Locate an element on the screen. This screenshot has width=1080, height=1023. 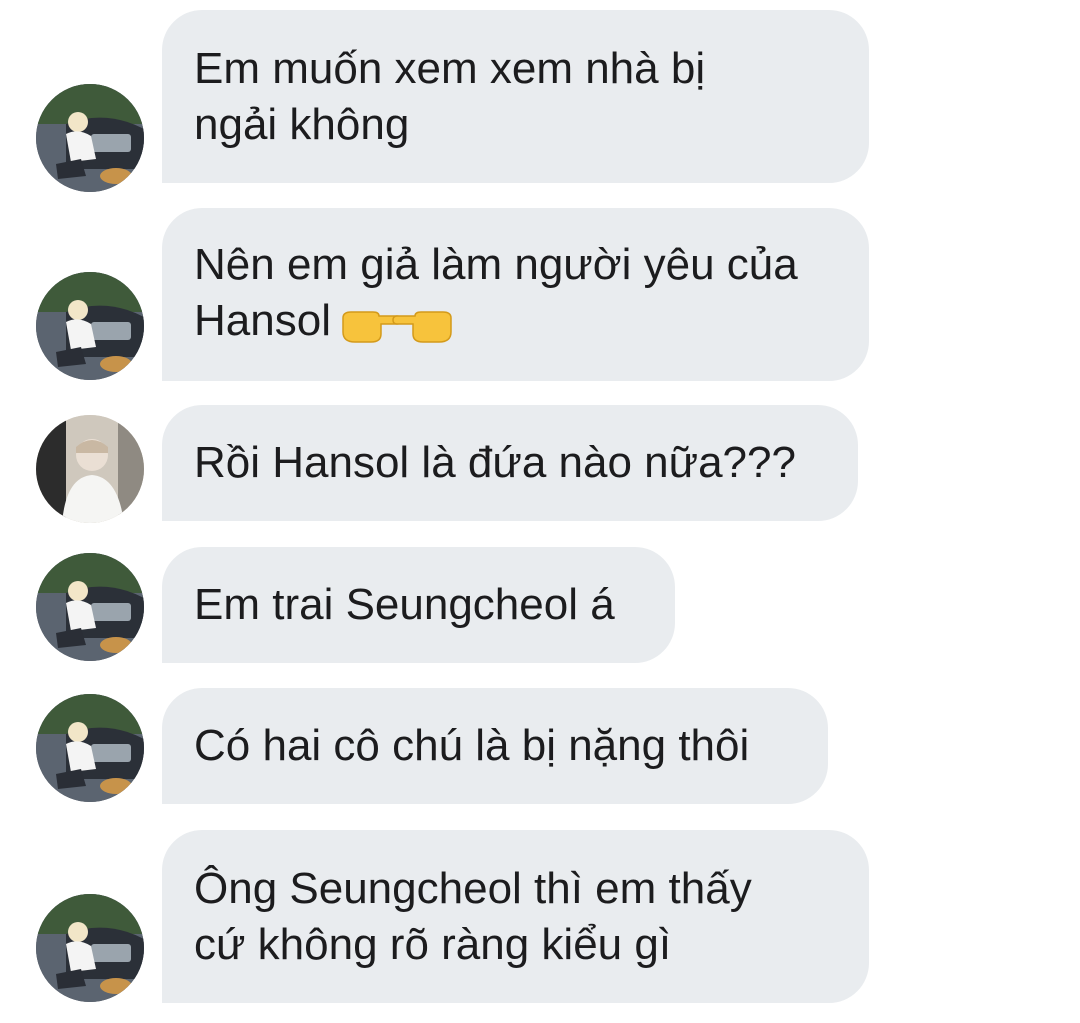
message-text: Rồi Hansol là đứa nào nữa??? is located at coordinates (495, 462).